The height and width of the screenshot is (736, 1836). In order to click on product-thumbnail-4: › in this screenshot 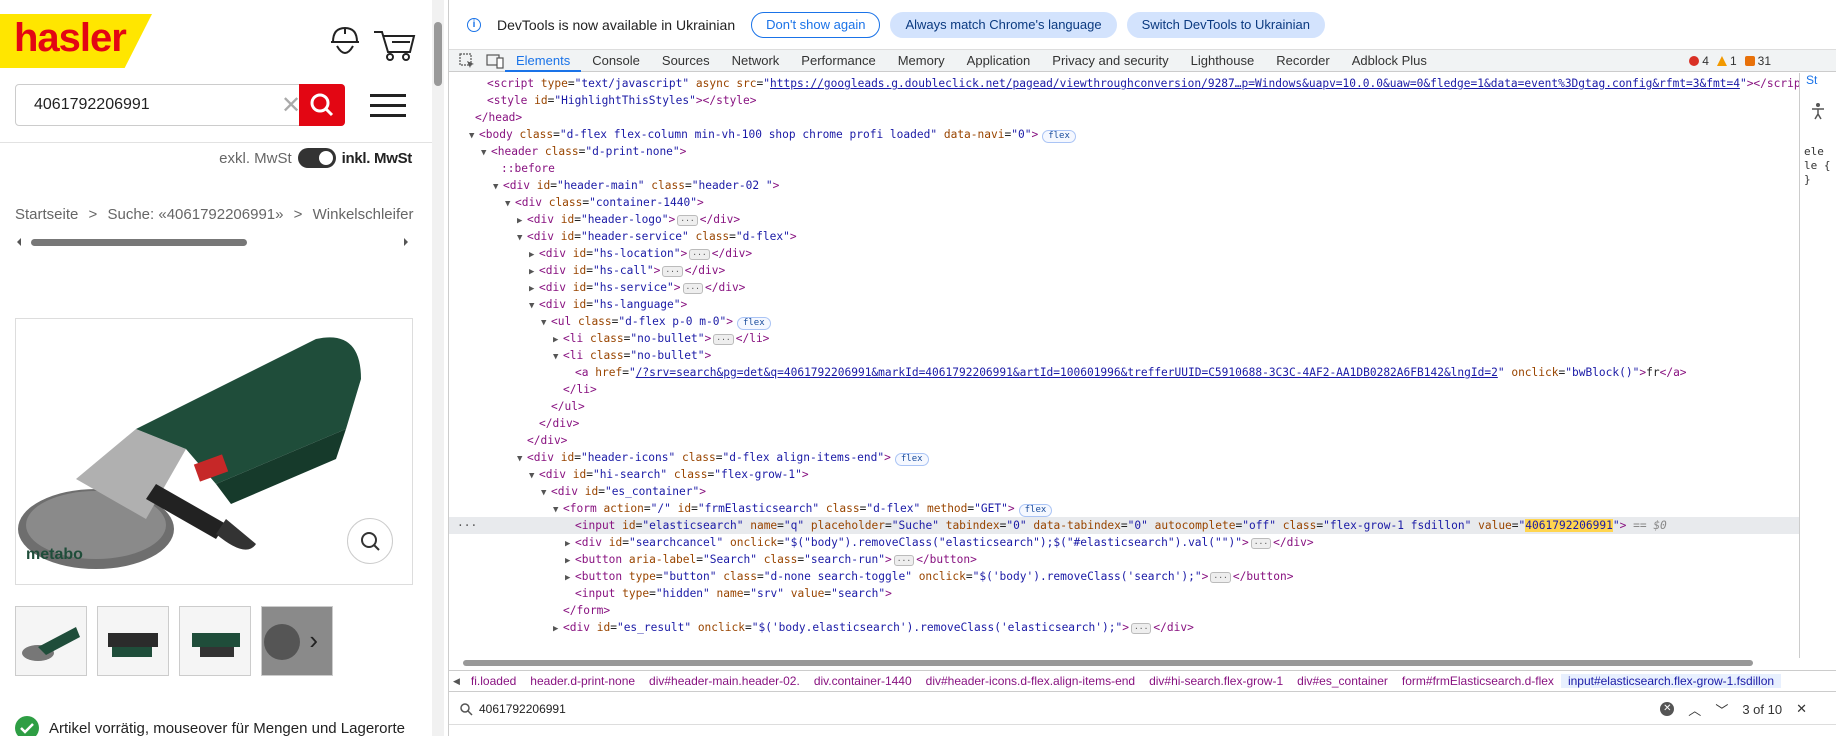, I will do `click(297, 641)`.